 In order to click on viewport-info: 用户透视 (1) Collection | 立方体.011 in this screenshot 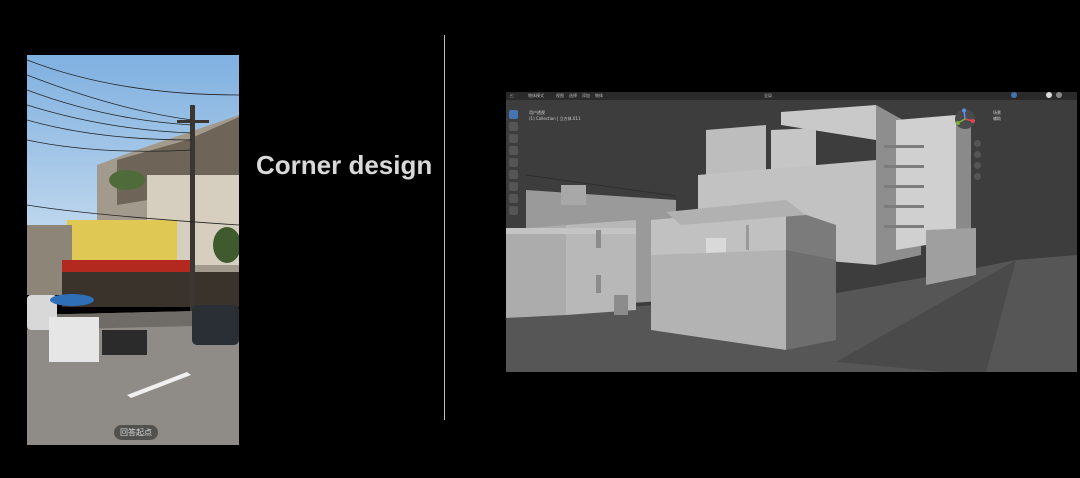, I will do `click(555, 116)`.